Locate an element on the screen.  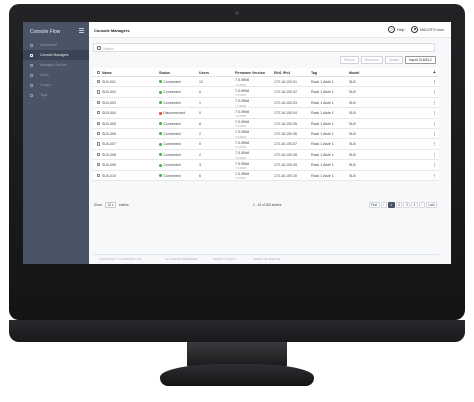
terms-of-service-link: TERMS OF SERVICE is located at coordinates (266, 259).